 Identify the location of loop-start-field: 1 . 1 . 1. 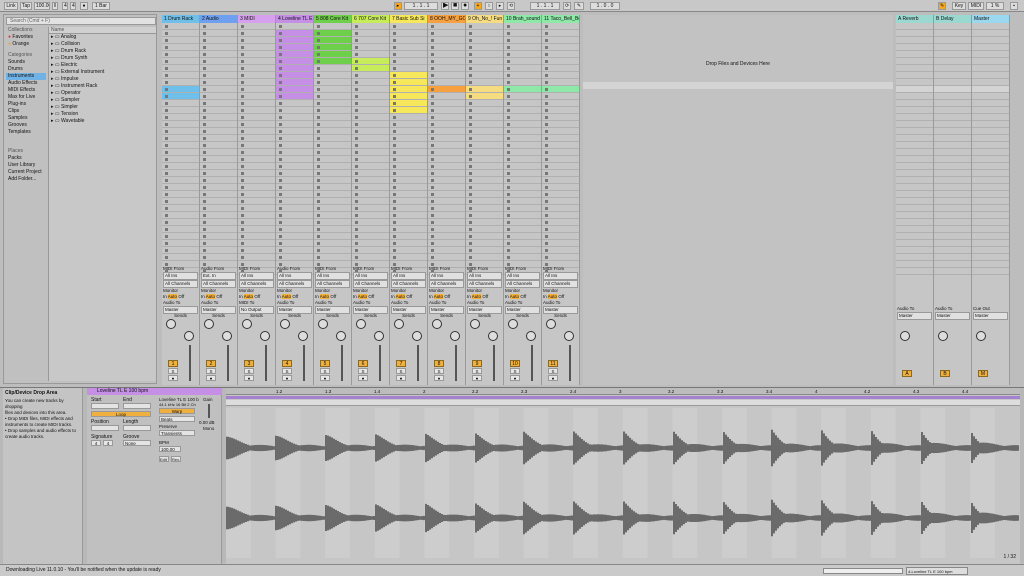
(545, 6).